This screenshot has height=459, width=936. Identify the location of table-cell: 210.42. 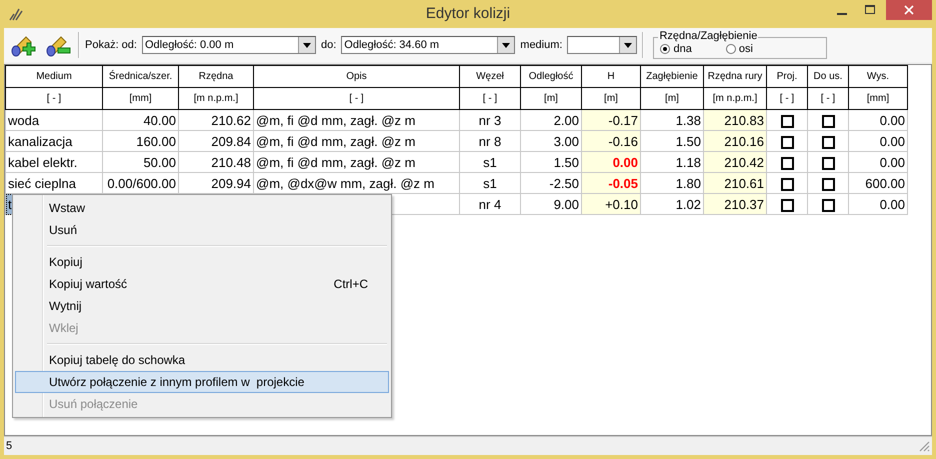
(744, 162).